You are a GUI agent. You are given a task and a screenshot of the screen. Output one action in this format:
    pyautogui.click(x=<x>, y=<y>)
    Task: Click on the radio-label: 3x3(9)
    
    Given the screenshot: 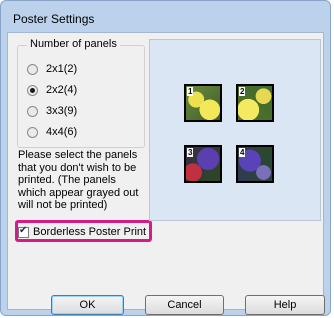 What is the action you would take?
    pyautogui.click(x=62, y=111)
    